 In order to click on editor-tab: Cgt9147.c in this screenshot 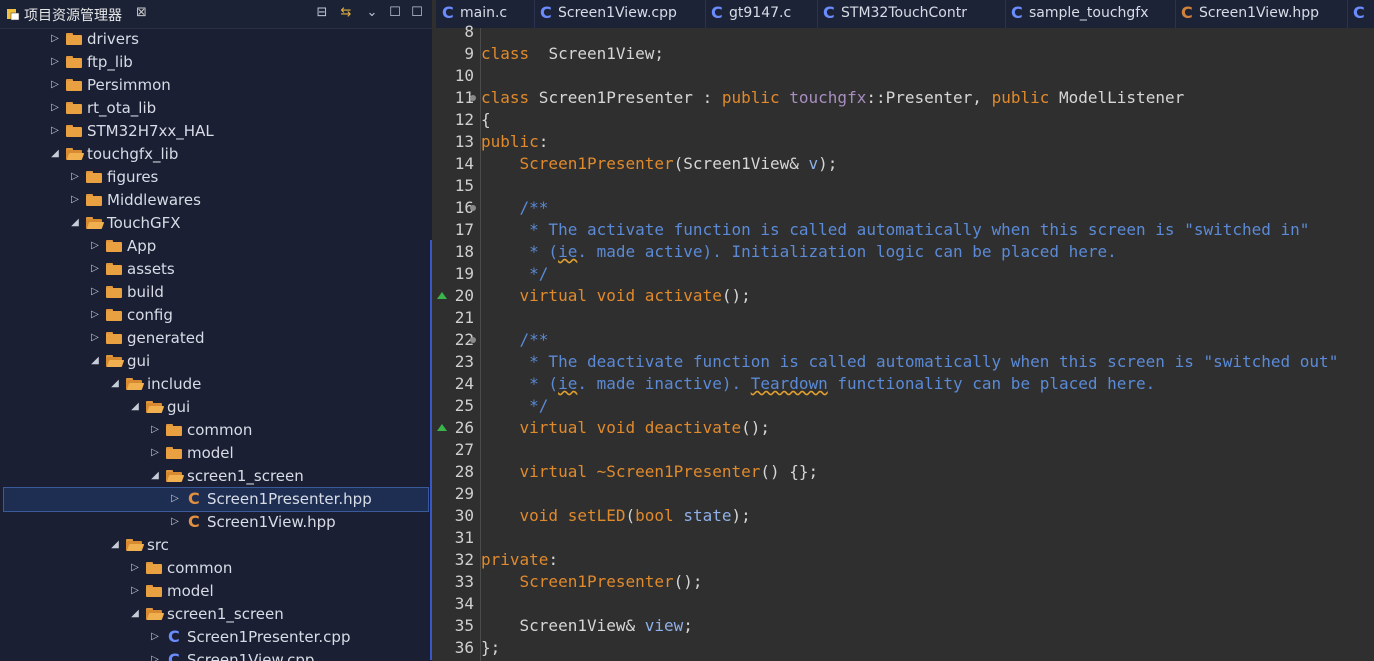, I will do `click(761, 14)`.